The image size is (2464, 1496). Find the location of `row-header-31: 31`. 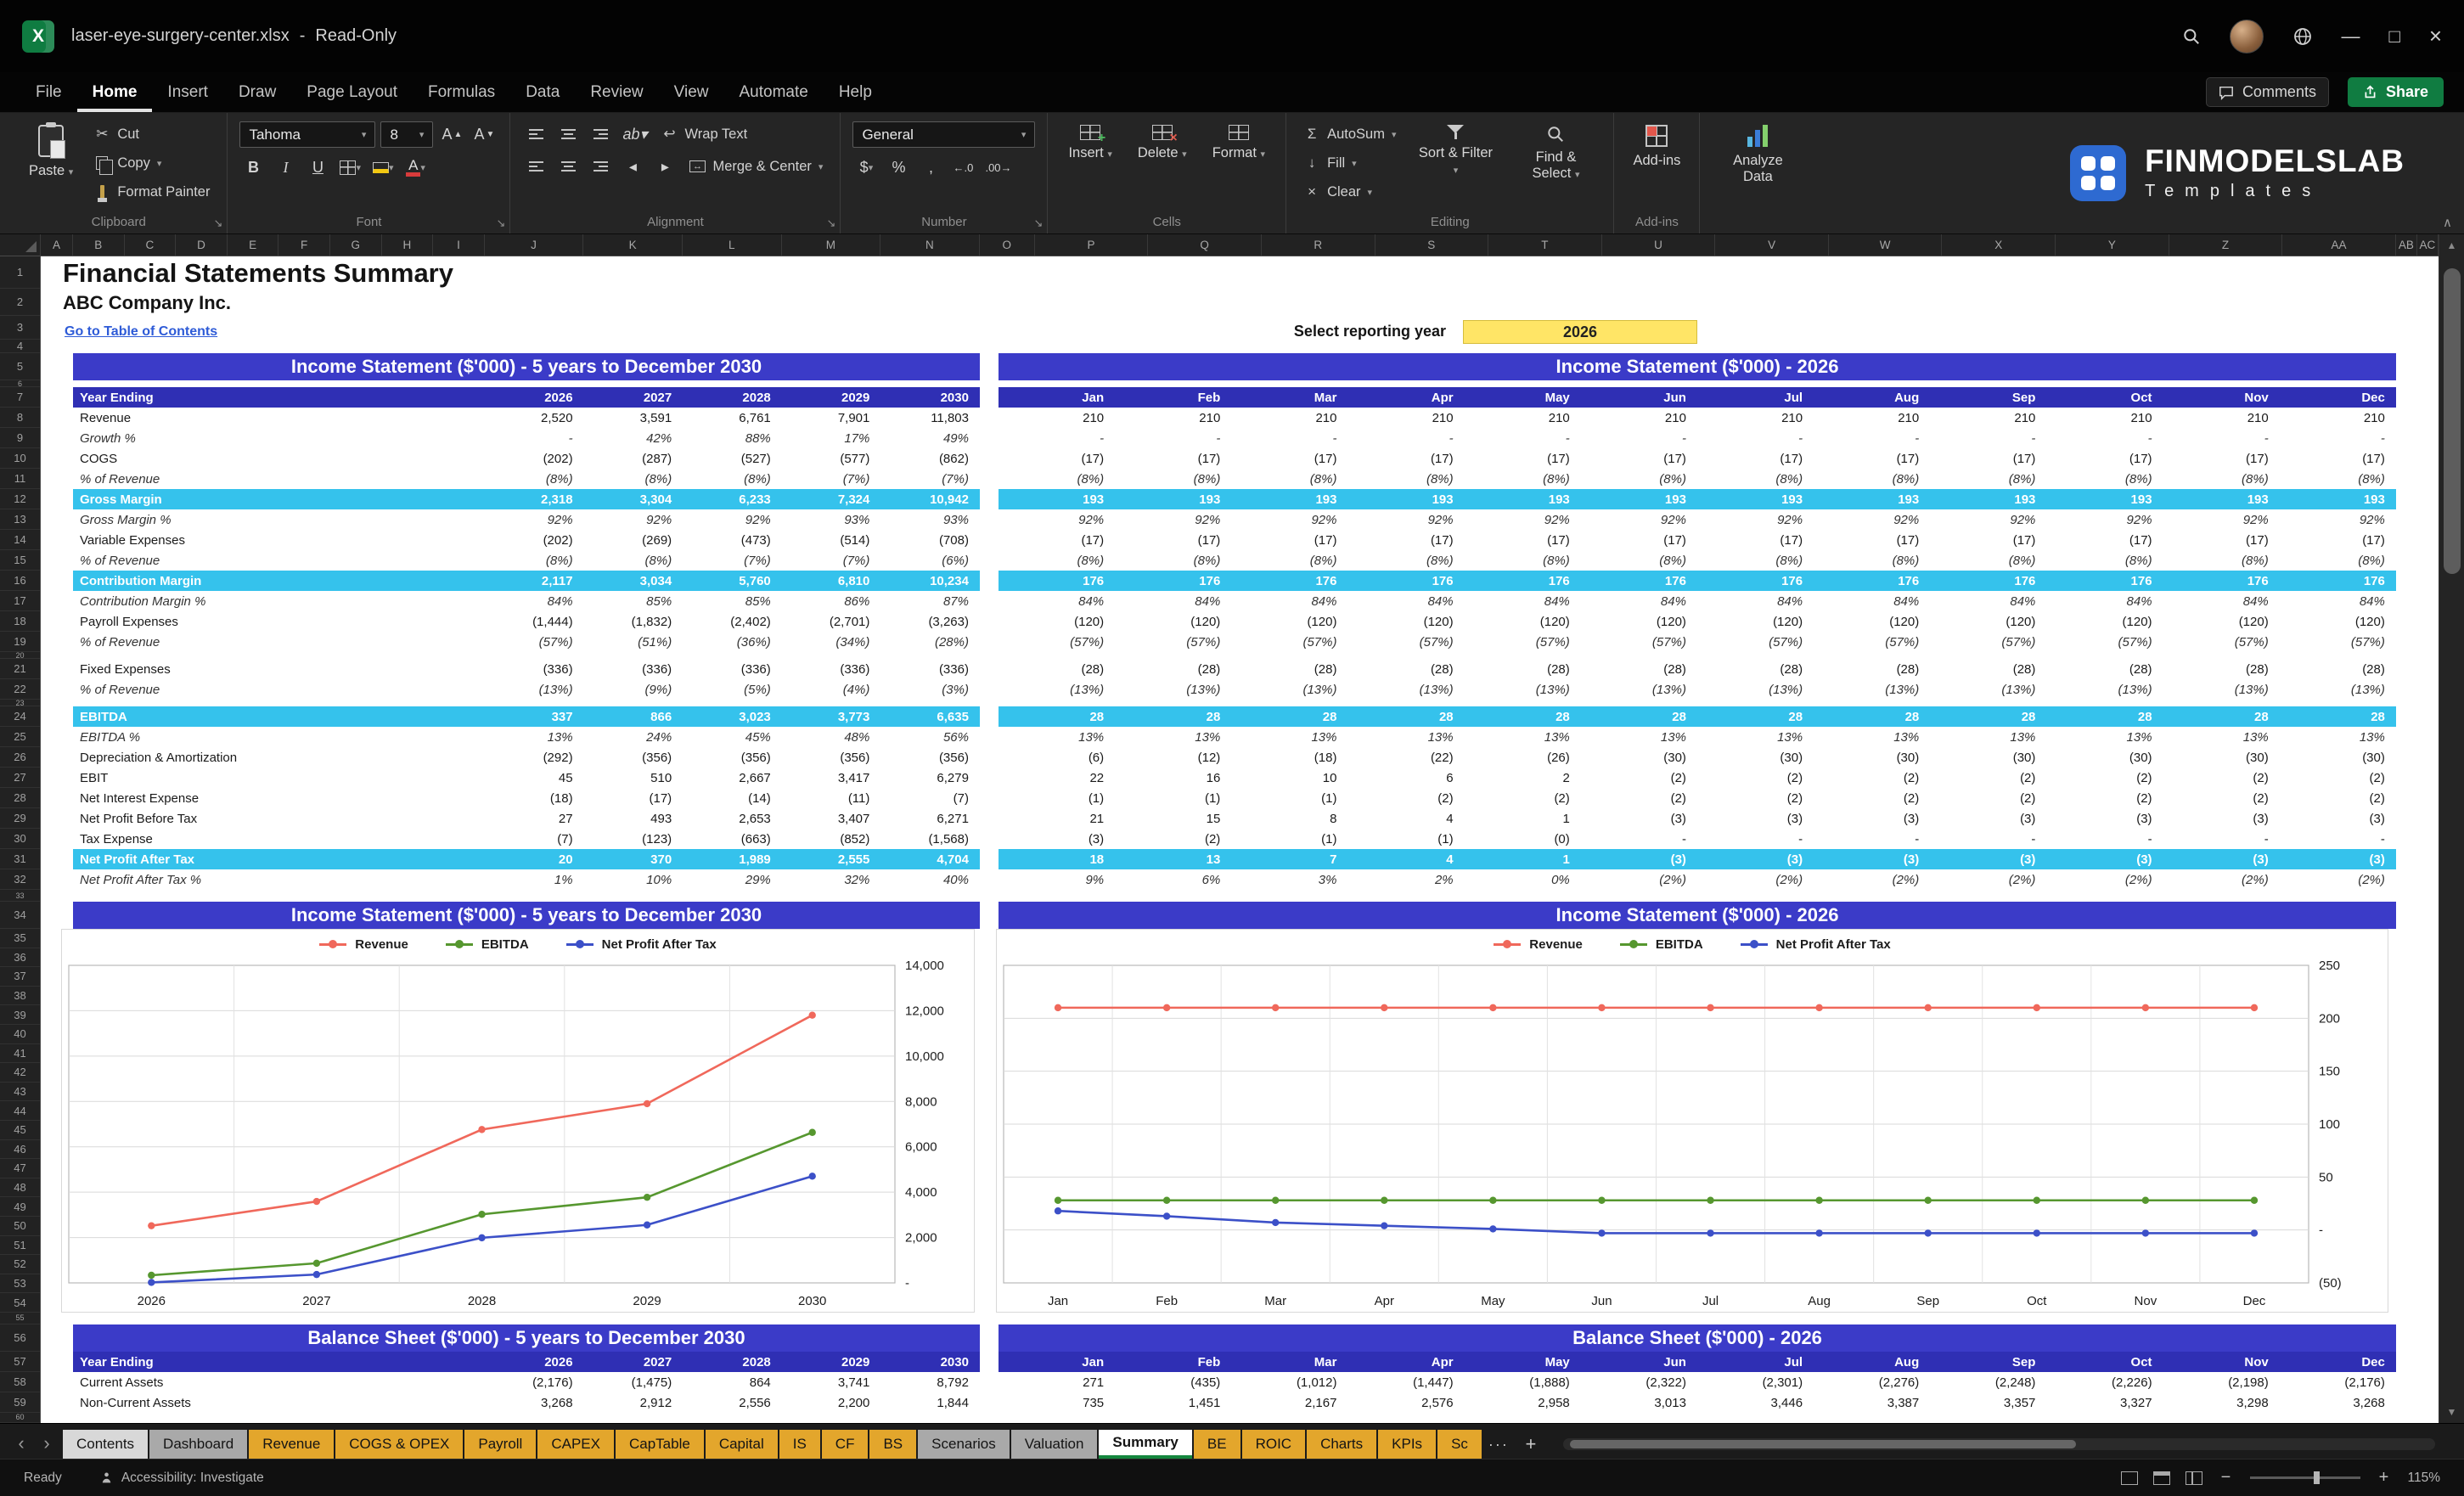

row-header-31: 31 is located at coordinates (20, 859).